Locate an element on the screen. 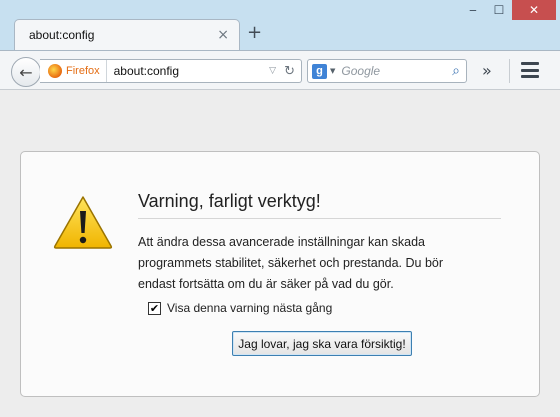 The width and height of the screenshot is (560, 417). hamburger-menu-icon is located at coordinates (530, 70).